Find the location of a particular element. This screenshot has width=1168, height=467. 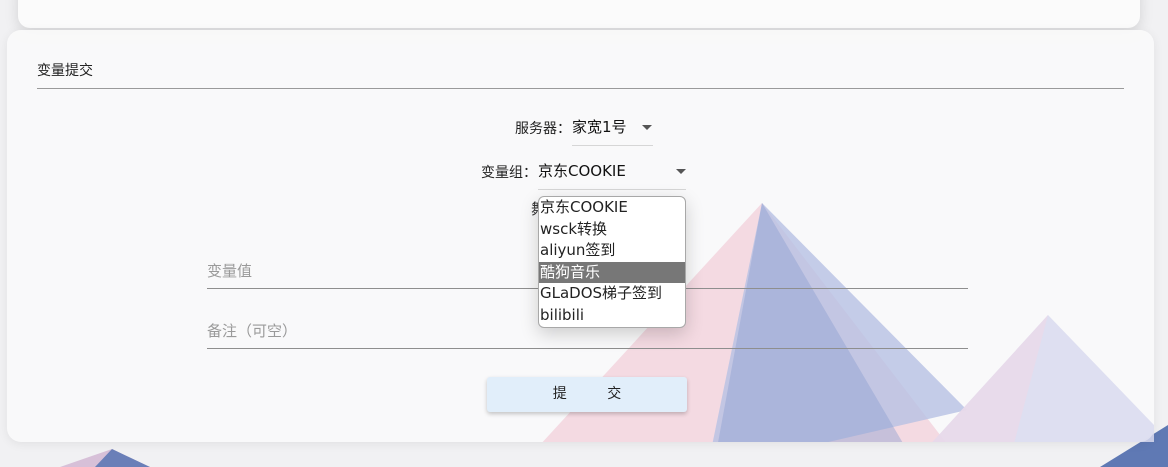

dropdown-option-highlighted: 酷狗音乐 is located at coordinates (612, 272).